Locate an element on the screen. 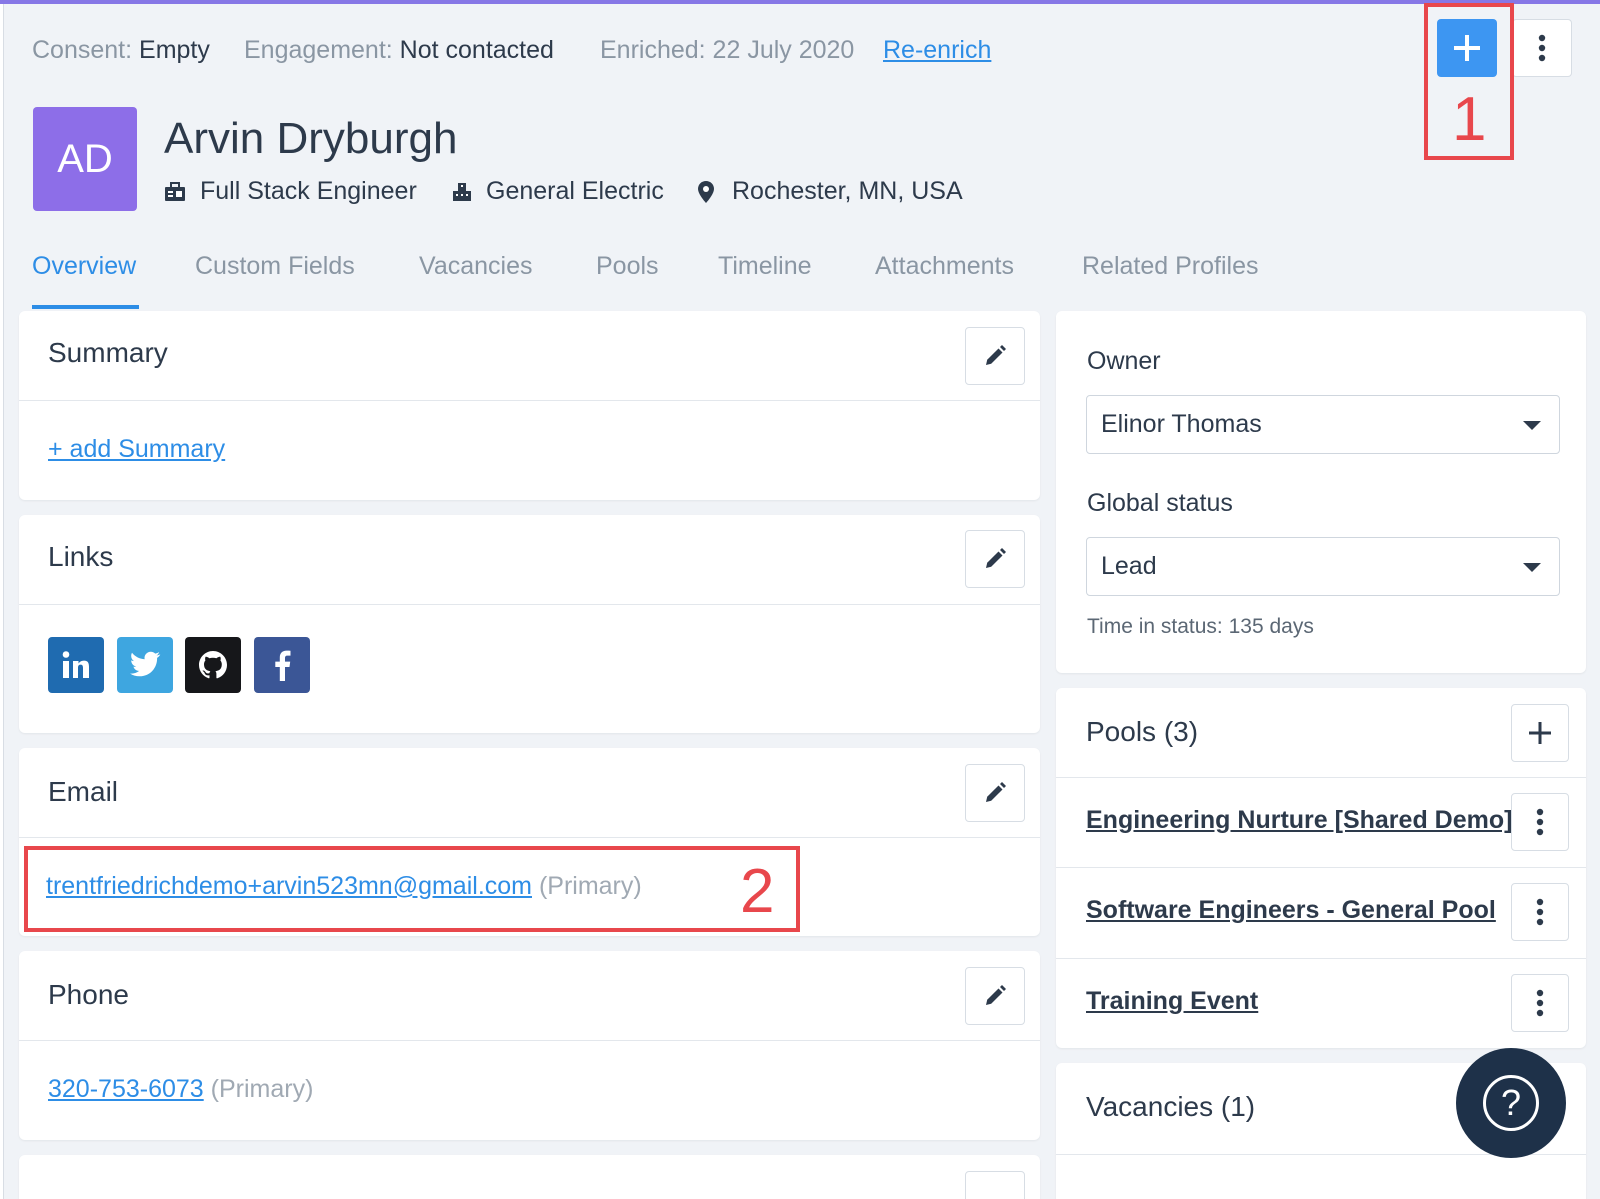 This screenshot has width=1600, height=1199. phone-primary-tag: (Primary) is located at coordinates (262, 1089).